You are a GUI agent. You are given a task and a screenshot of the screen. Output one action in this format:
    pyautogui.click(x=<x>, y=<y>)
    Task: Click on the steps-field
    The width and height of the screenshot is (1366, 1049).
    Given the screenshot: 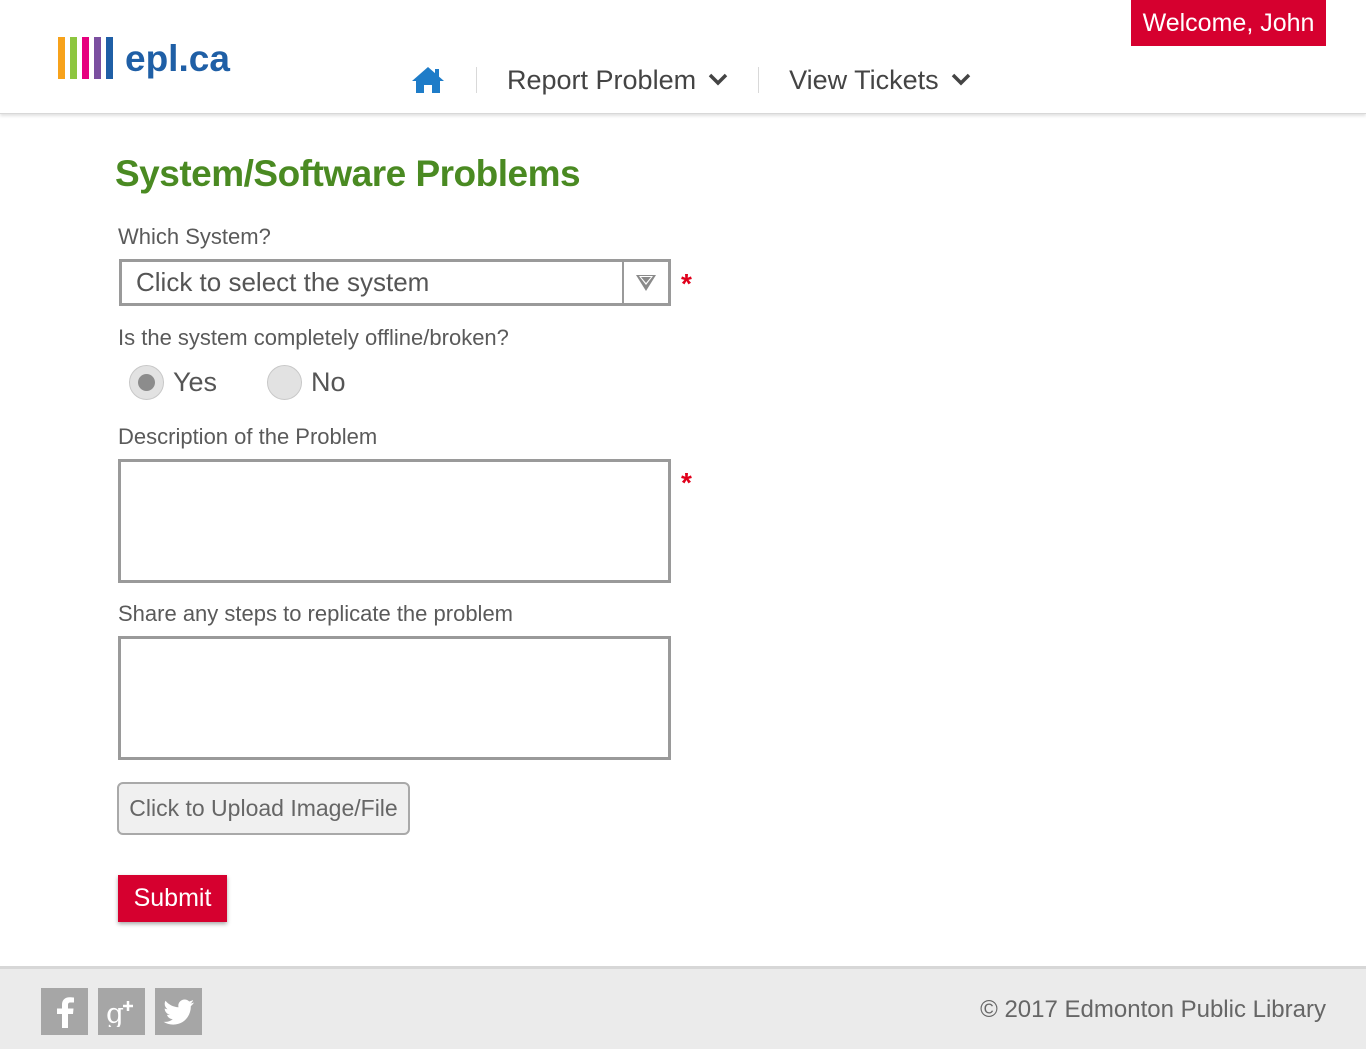 What is the action you would take?
    pyautogui.click(x=394, y=698)
    